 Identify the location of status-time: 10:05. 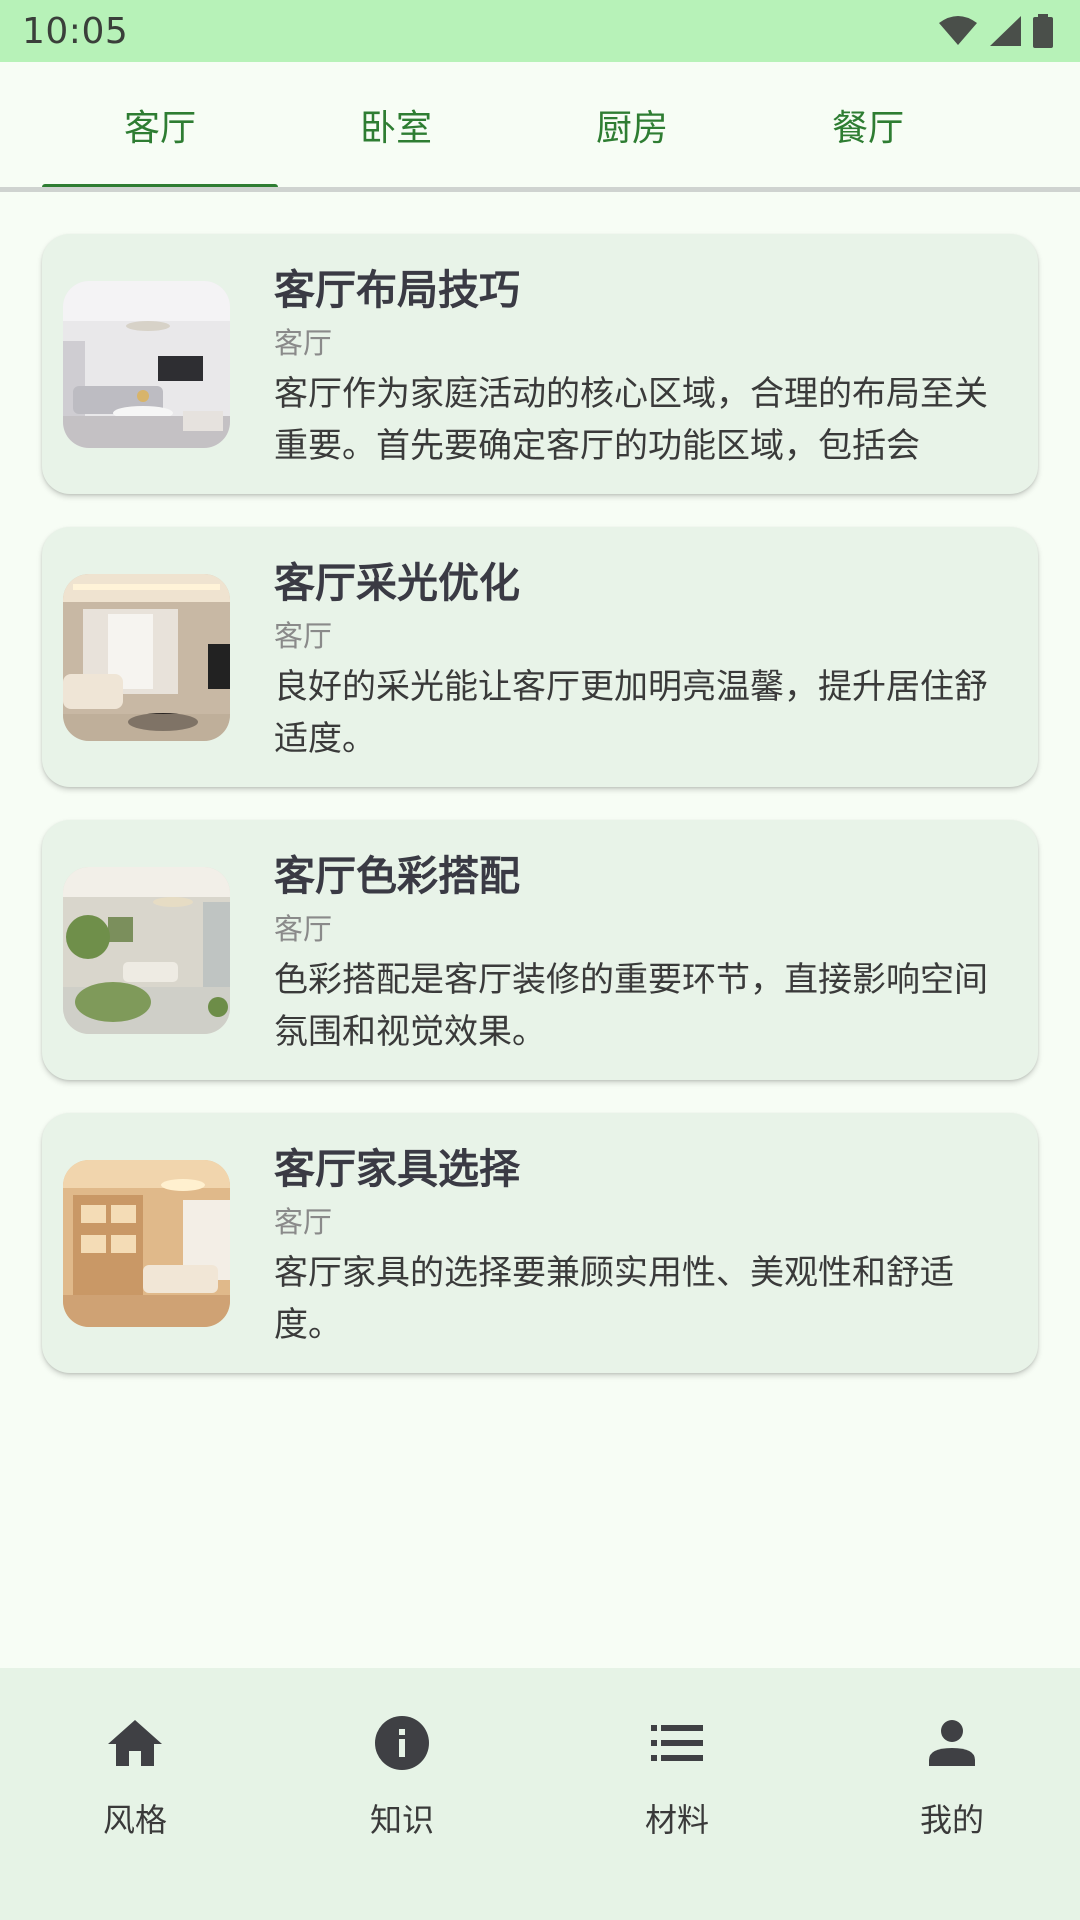
(75, 31).